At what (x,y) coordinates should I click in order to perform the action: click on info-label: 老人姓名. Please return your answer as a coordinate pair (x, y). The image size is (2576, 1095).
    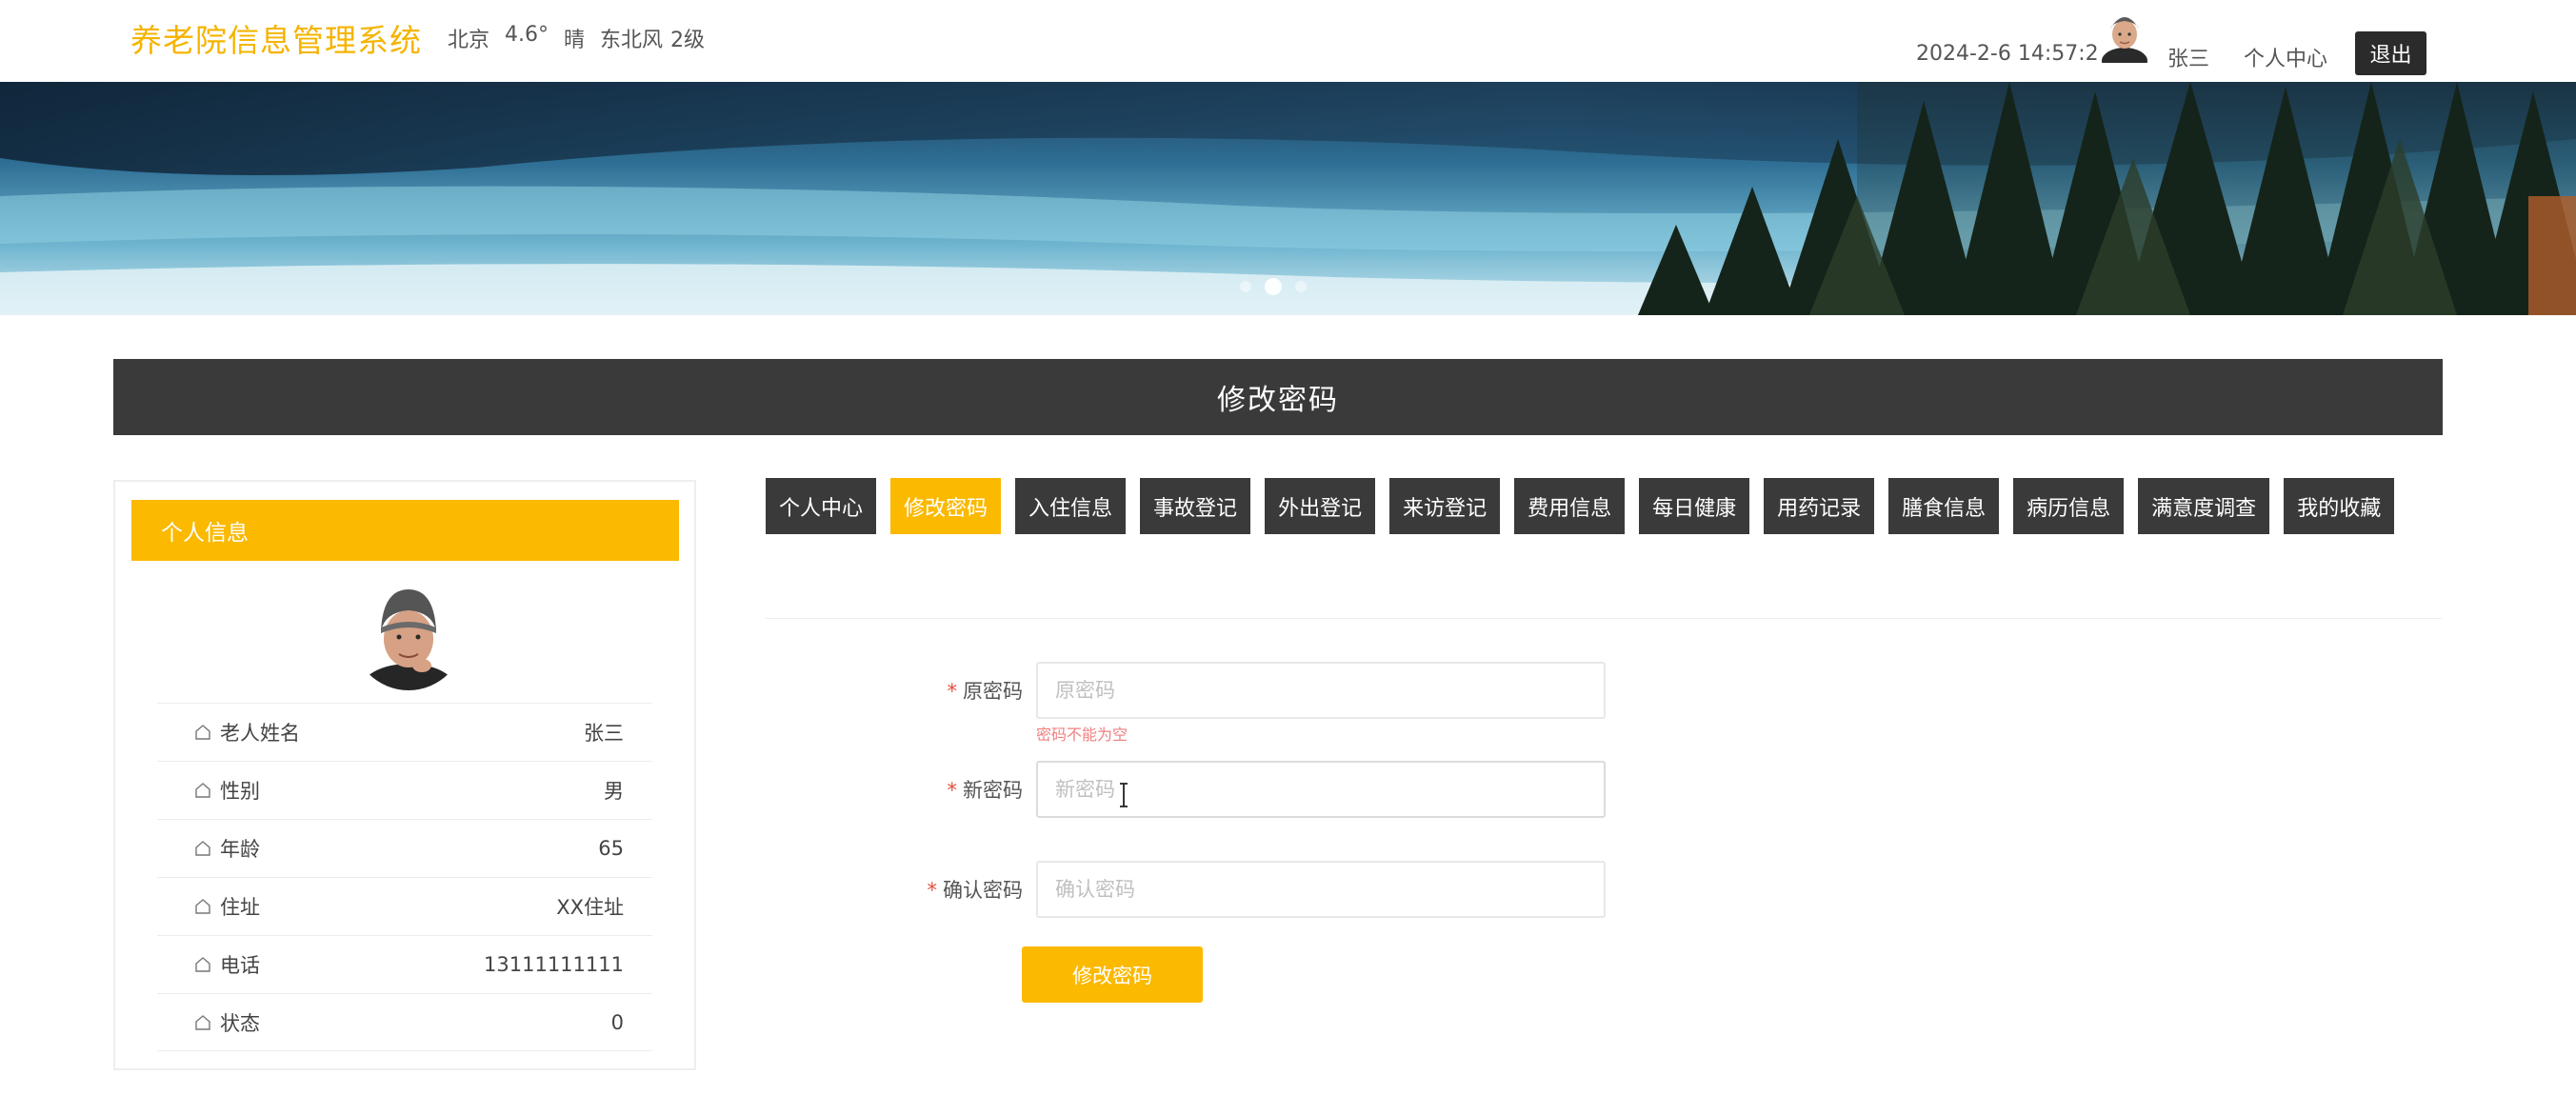
    Looking at the image, I should click on (260, 734).